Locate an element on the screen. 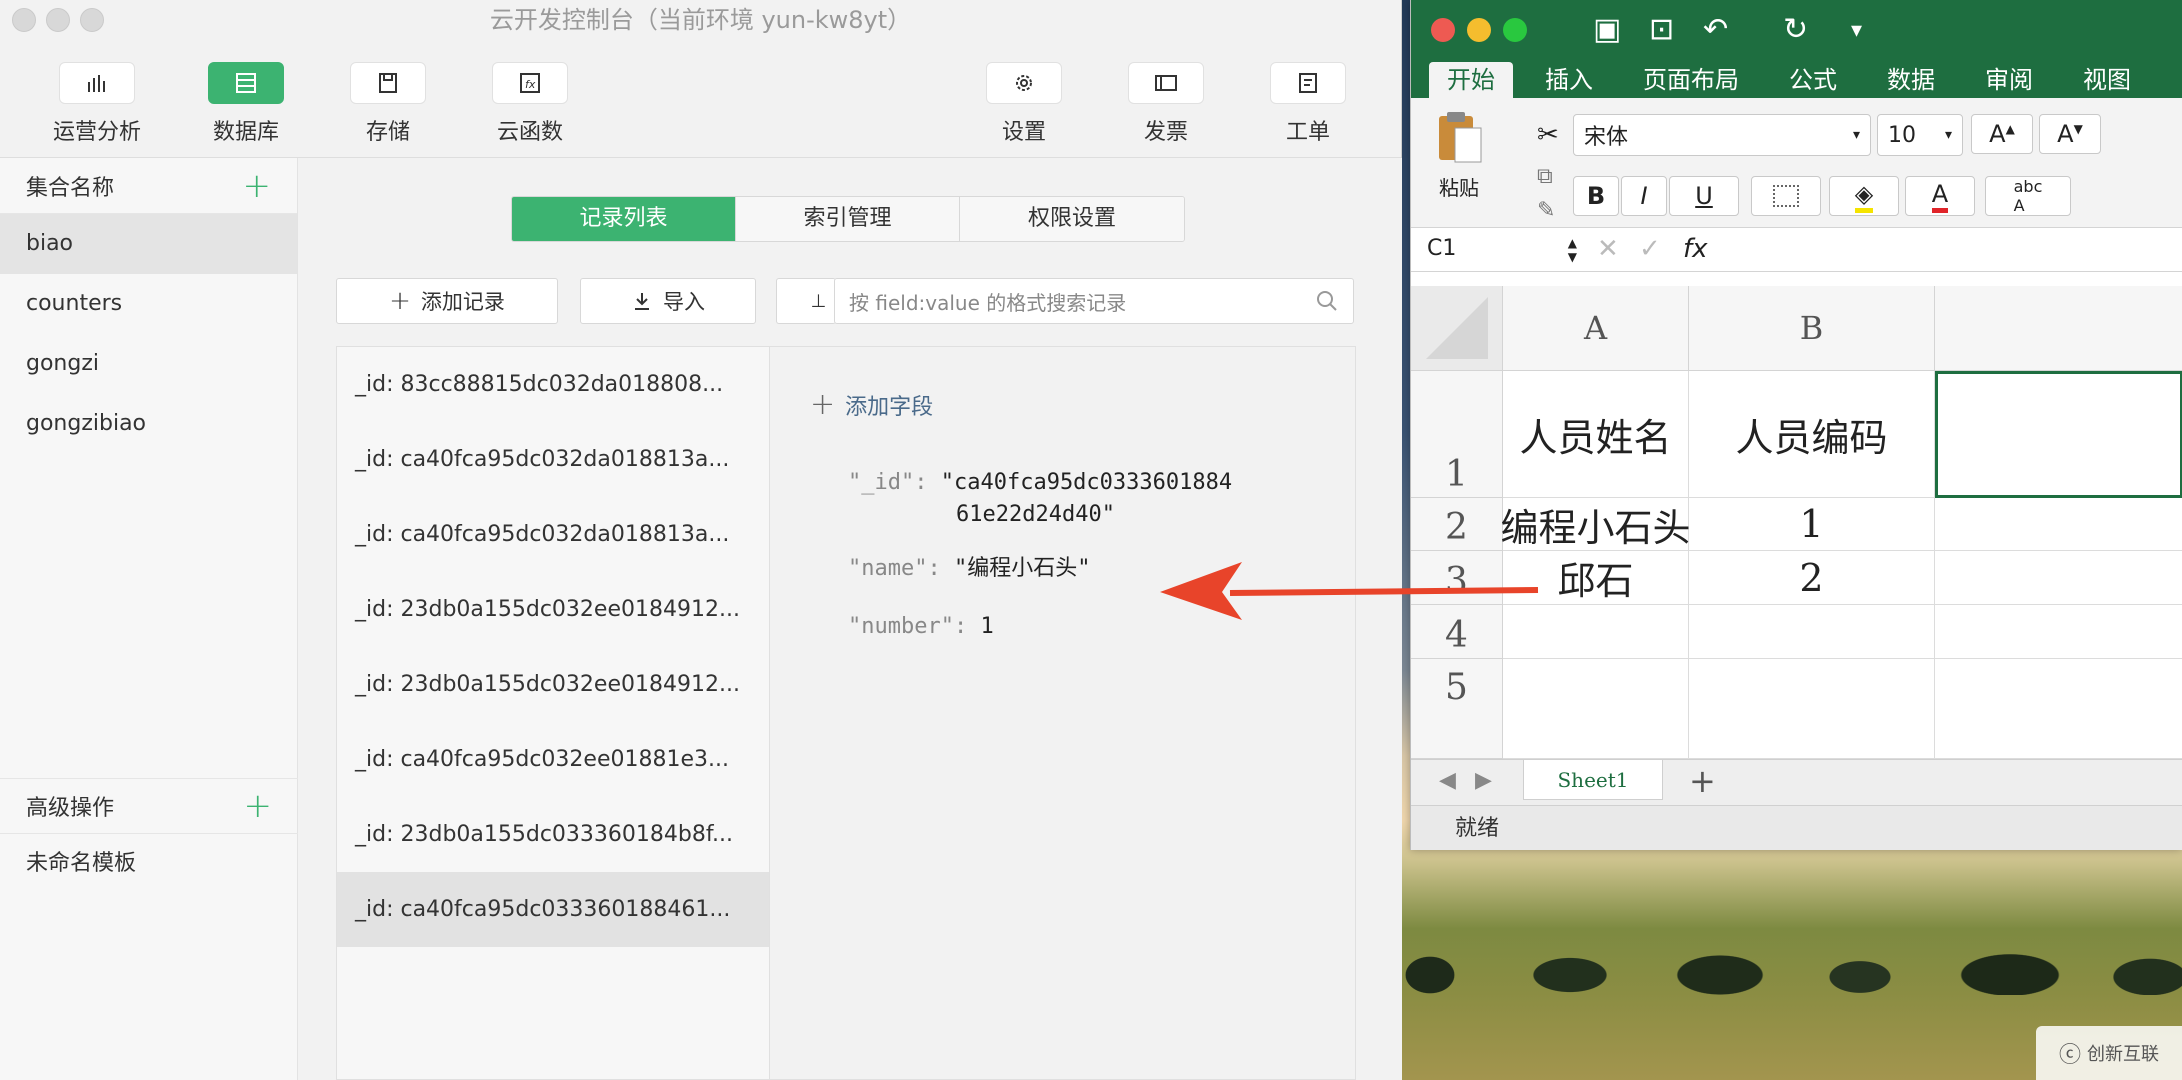 The width and height of the screenshot is (2182, 1080). cell-b2: 1 is located at coordinates (1812, 524).